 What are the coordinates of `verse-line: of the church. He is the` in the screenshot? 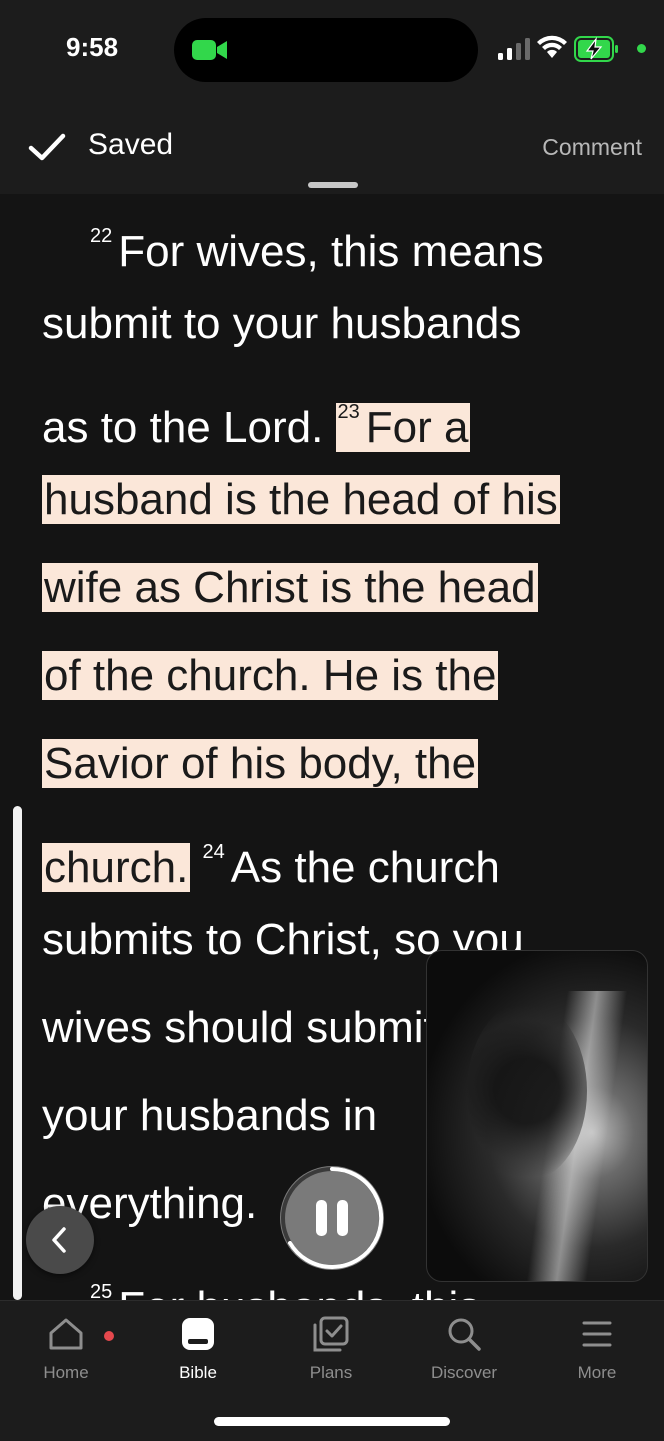 It's located at (270, 676).